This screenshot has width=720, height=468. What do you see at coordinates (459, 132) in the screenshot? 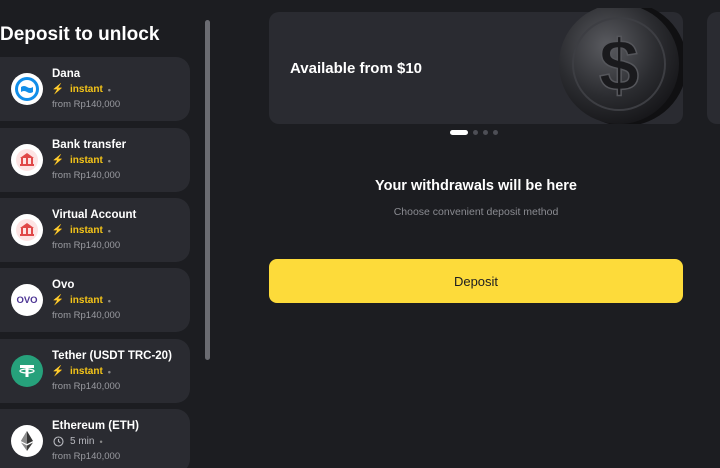
I see `carousel-dot-active` at bounding box center [459, 132].